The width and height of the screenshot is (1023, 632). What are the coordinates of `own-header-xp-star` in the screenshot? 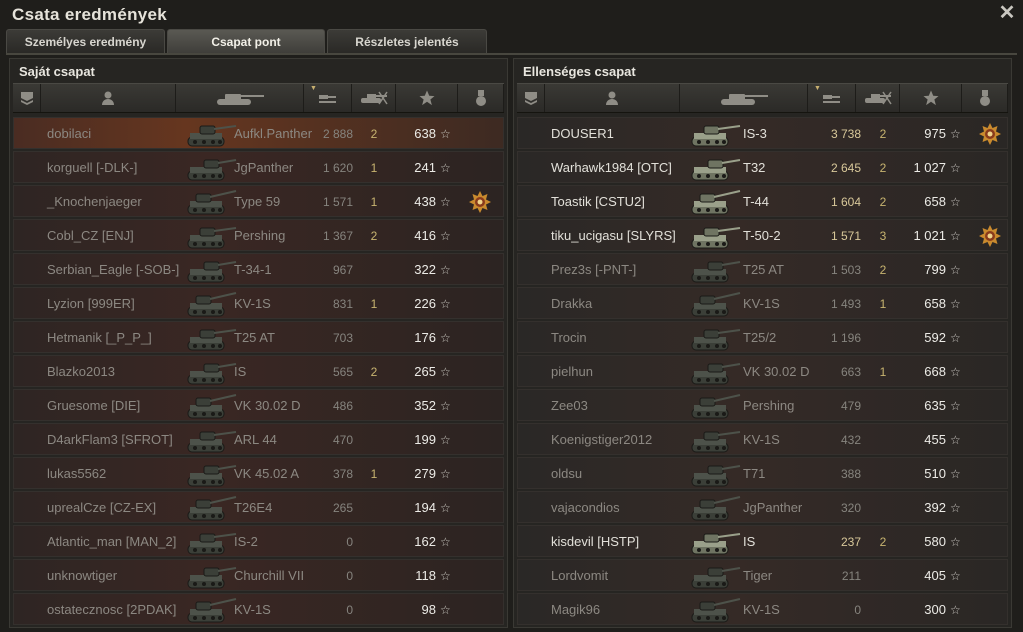 It's located at (427, 98).